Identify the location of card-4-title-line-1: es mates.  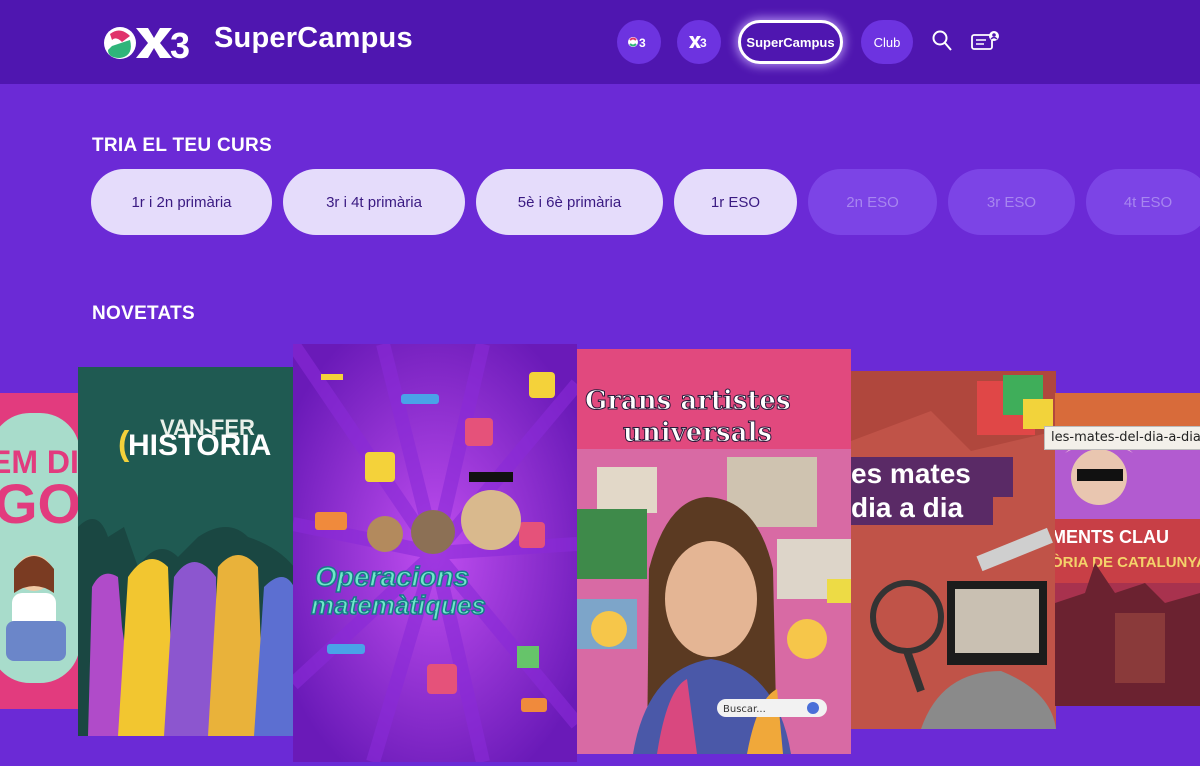
(911, 473).